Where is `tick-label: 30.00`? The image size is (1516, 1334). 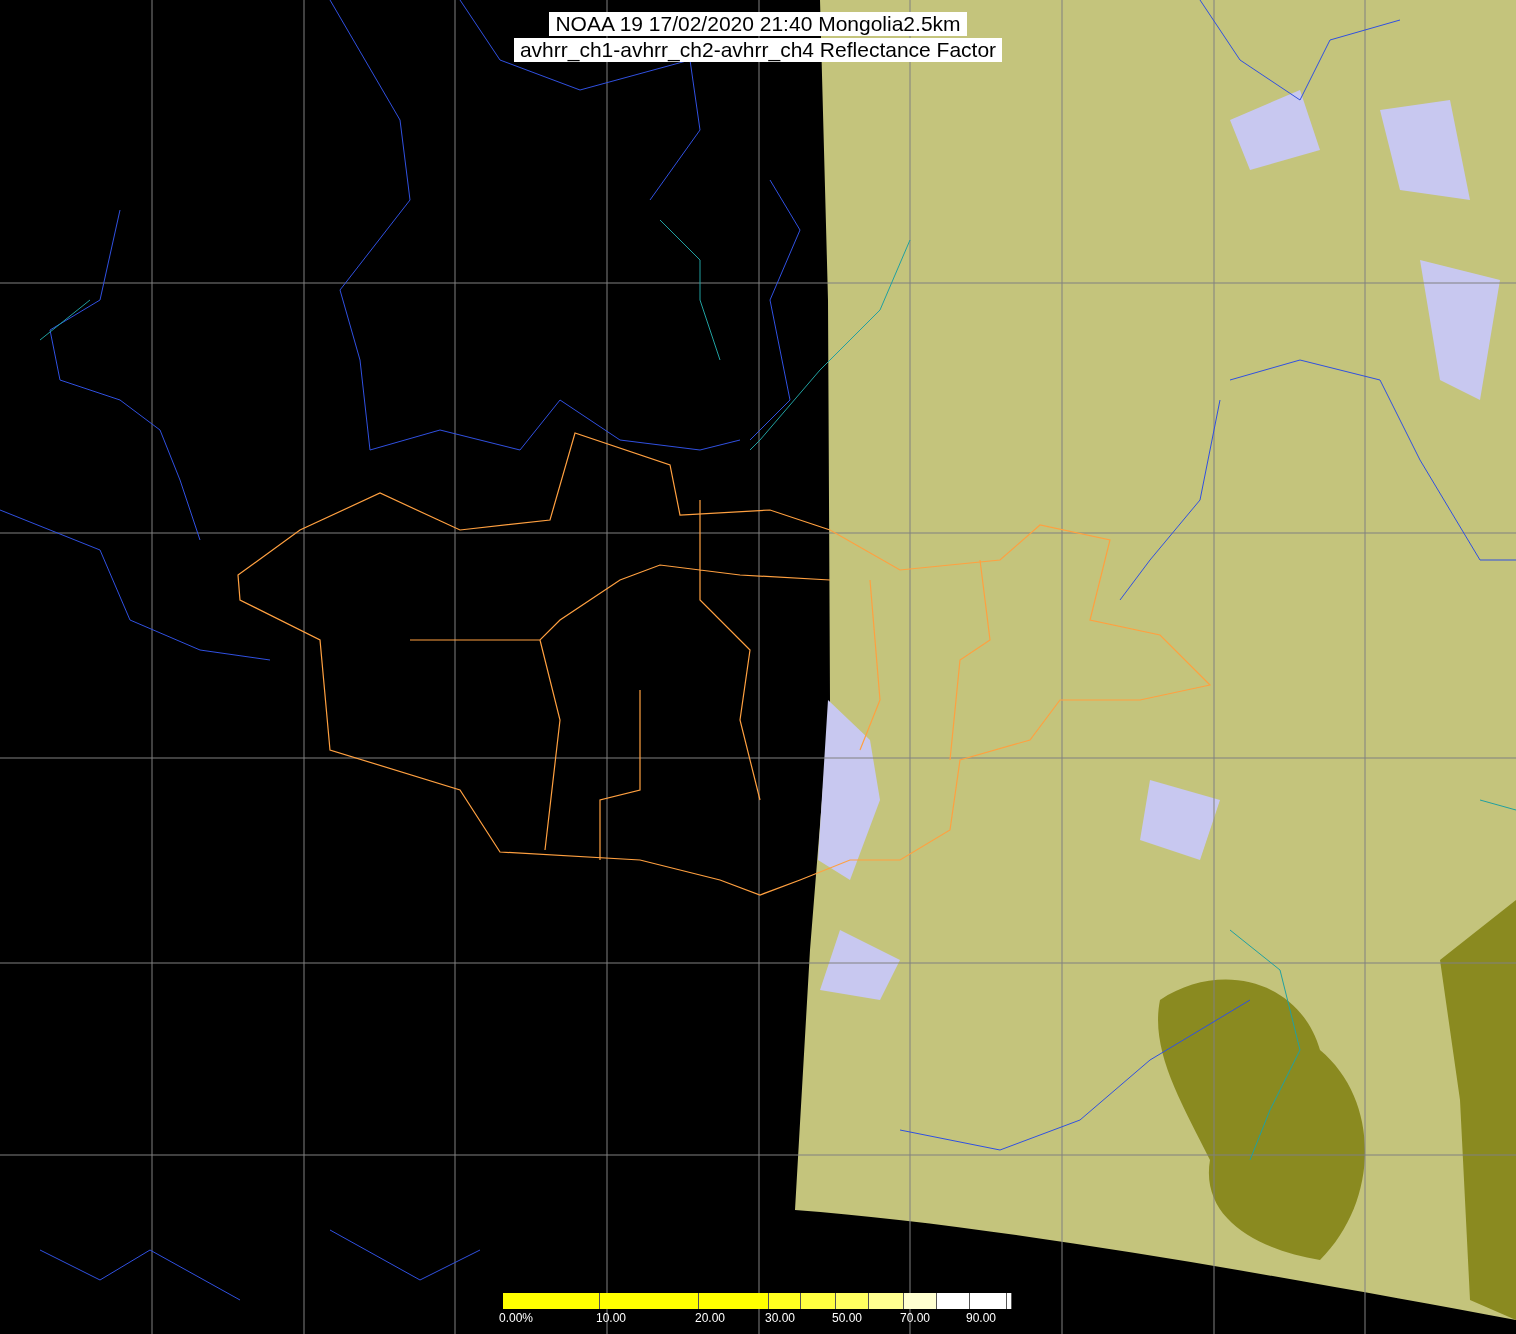 tick-label: 30.00 is located at coordinates (780, 1318).